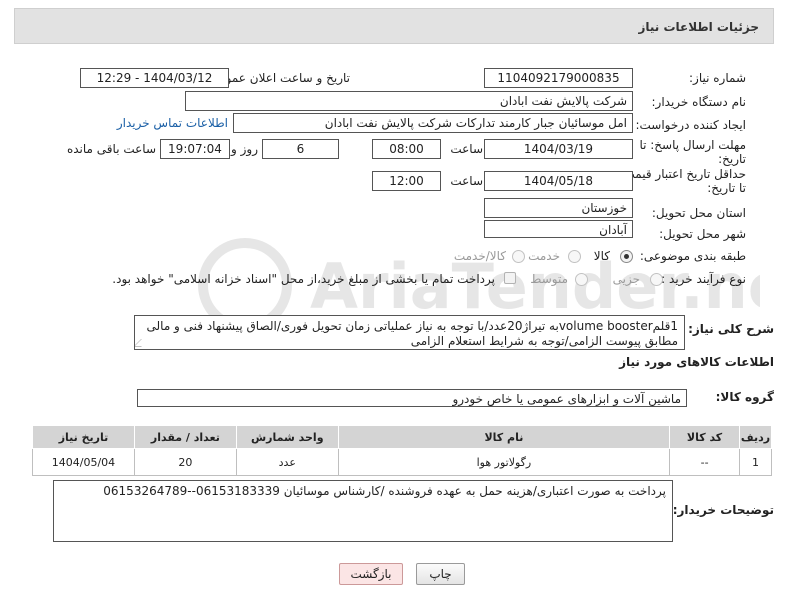  I want to click on city-label: شهر محل تحویل:, so click(702, 234).